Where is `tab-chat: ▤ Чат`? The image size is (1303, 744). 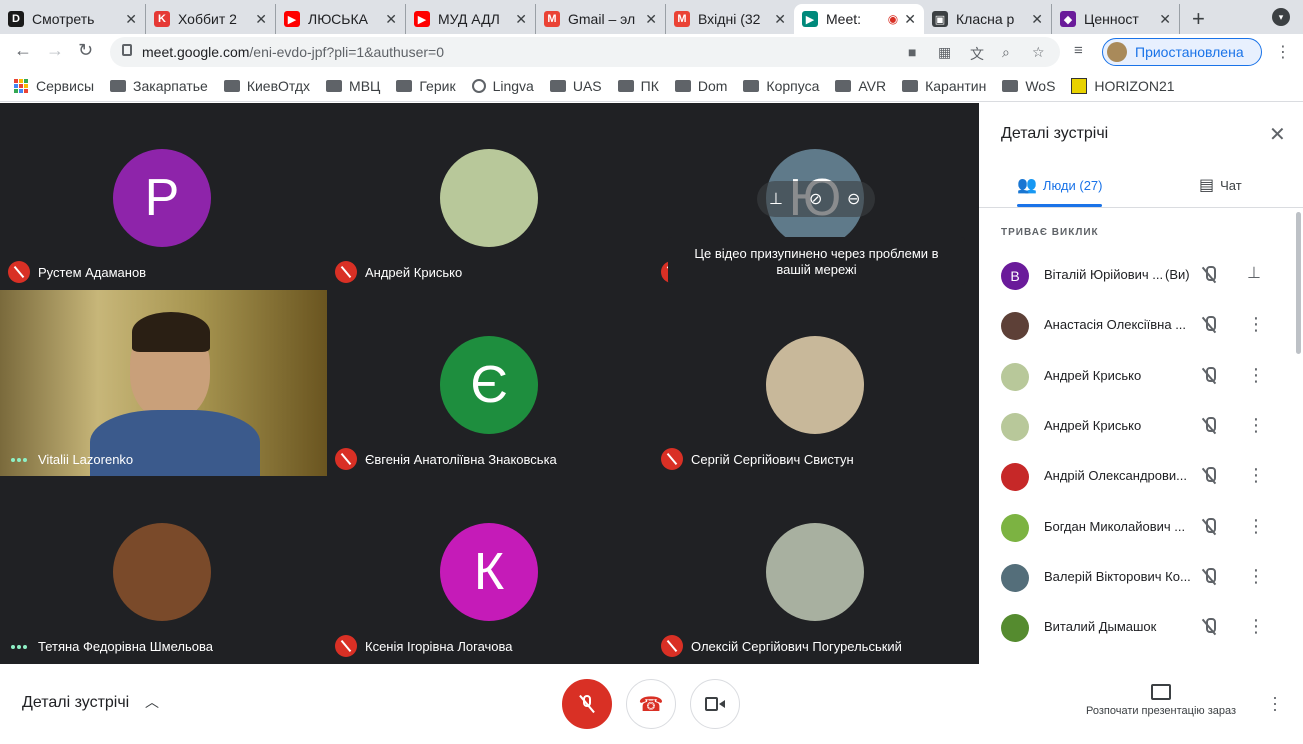 tab-chat: ▤ Чат is located at coordinates (1220, 185).